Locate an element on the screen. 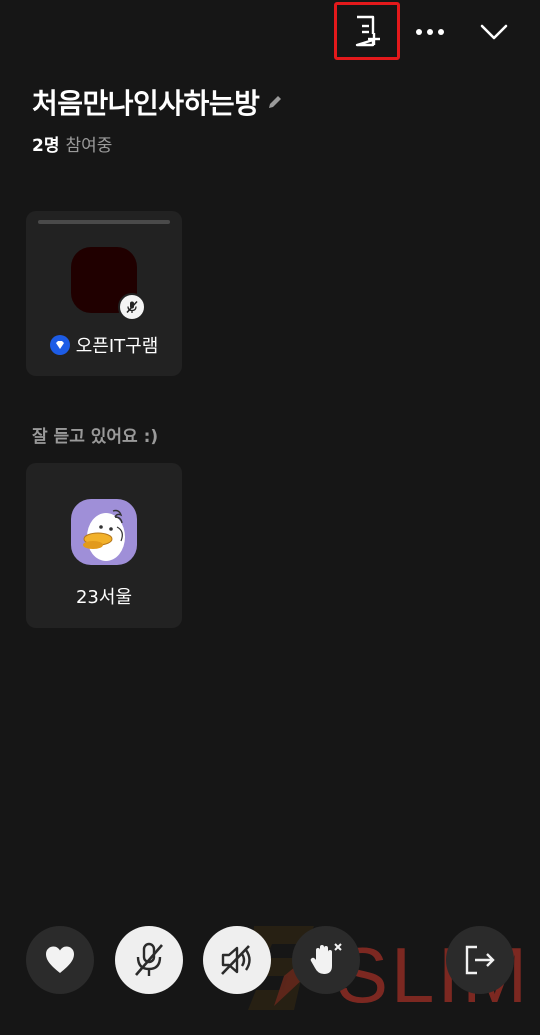  participant-count: 2명 is located at coordinates (46, 146).